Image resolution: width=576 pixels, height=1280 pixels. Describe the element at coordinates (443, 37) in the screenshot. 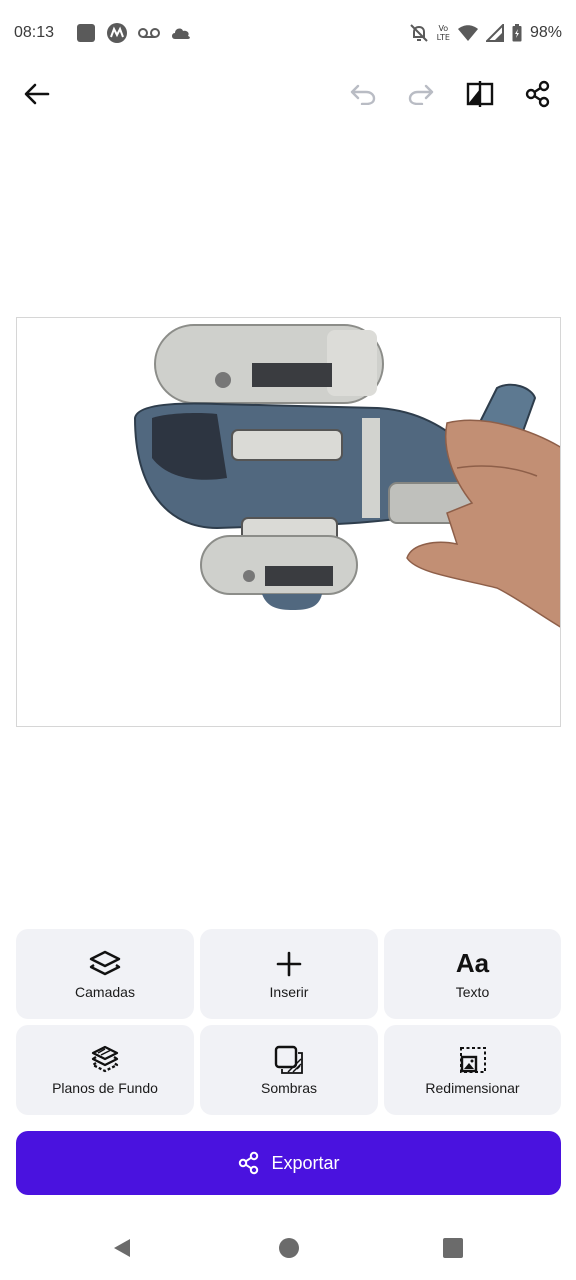

I see `lte-bottom: LTE` at that location.